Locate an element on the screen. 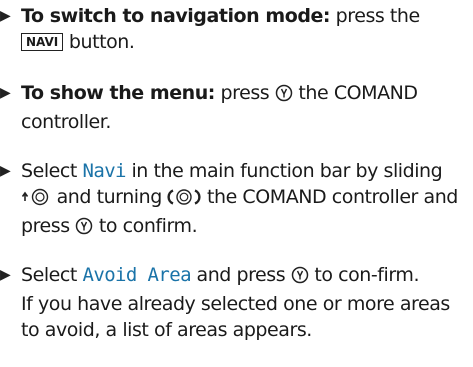 Image resolution: width=473 pixels, height=367 pixels. step-heading: To show the menu: is located at coordinates (118, 93).